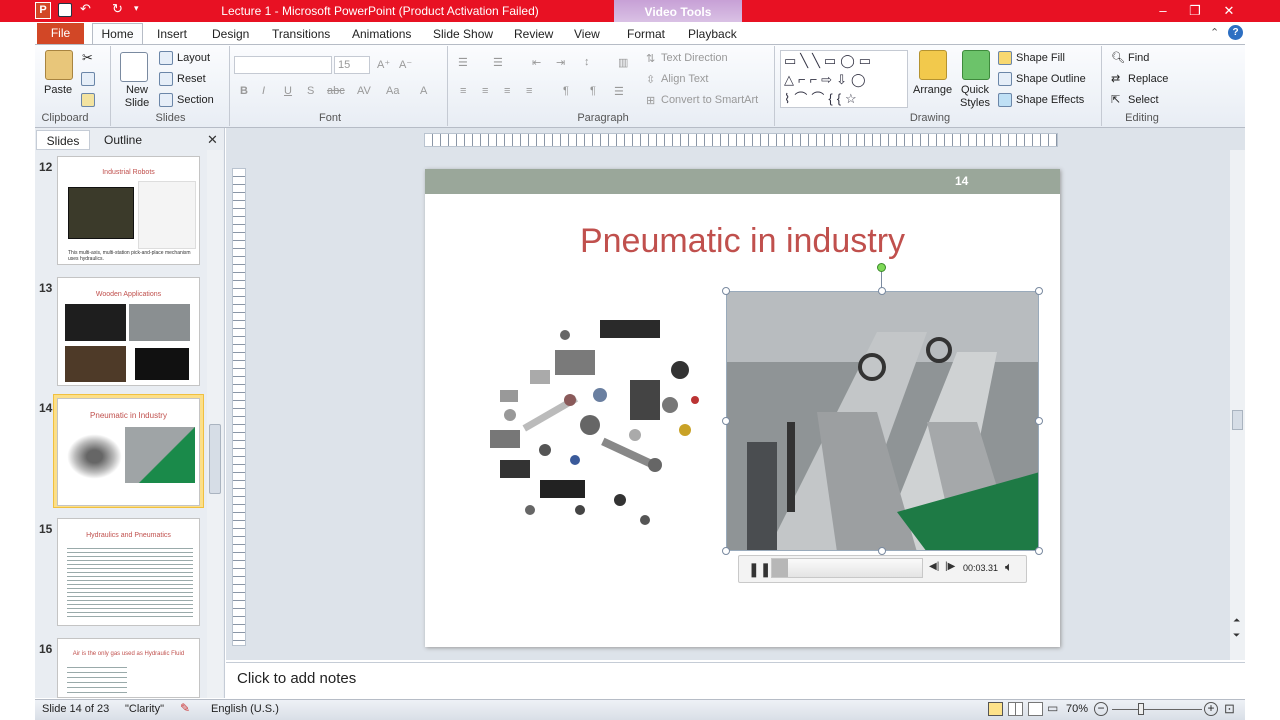 This screenshot has height=720, width=1280. What do you see at coordinates (1229, 11) in the screenshot?
I see `close-icon: ✕` at bounding box center [1229, 11].